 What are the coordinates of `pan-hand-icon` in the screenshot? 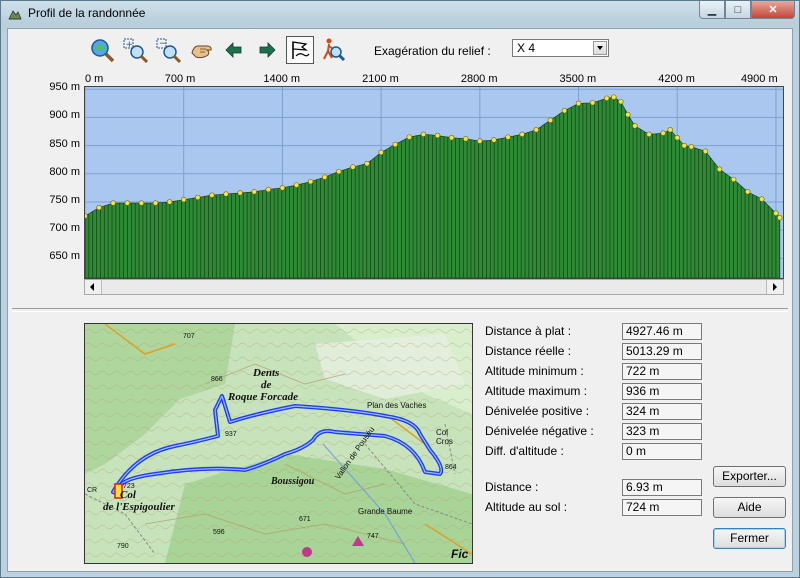 It's located at (201, 52).